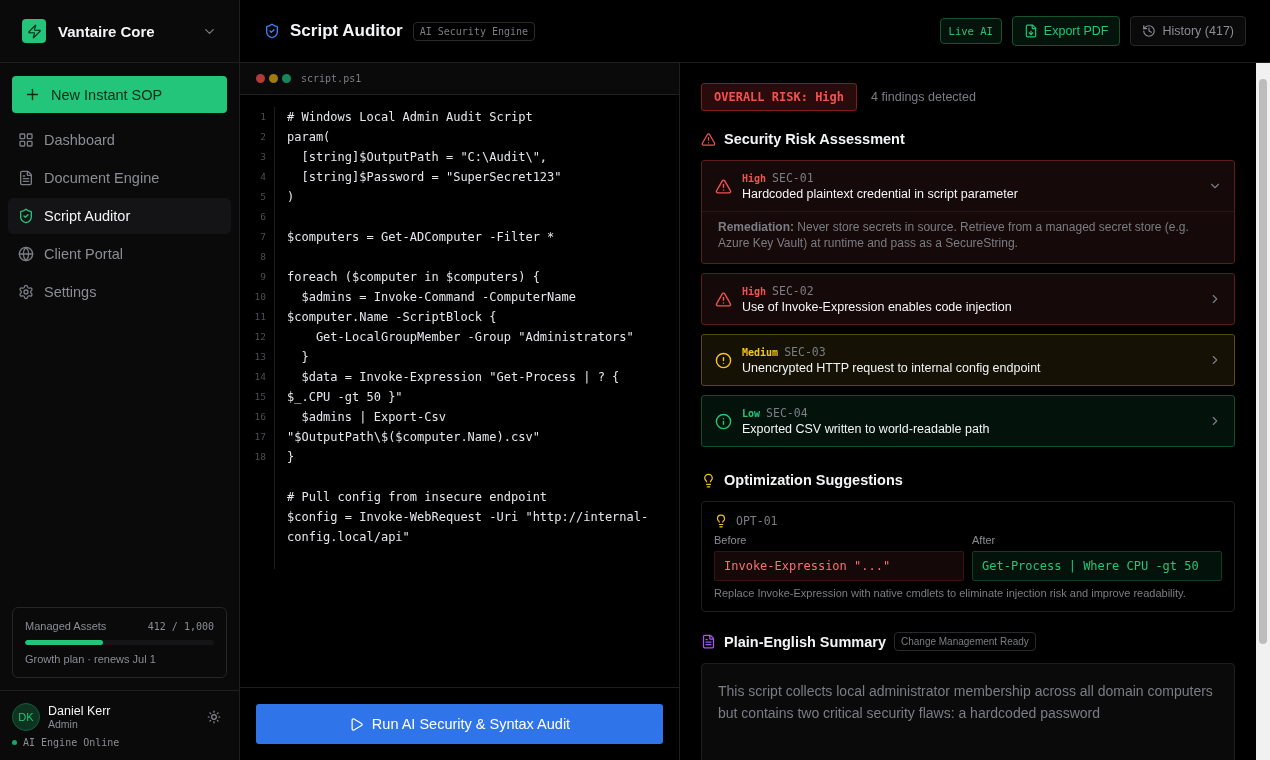 The height and width of the screenshot is (760, 1270). What do you see at coordinates (418, 497) in the screenshot?
I see `code-line: # Pull config from insecure endpoint` at bounding box center [418, 497].